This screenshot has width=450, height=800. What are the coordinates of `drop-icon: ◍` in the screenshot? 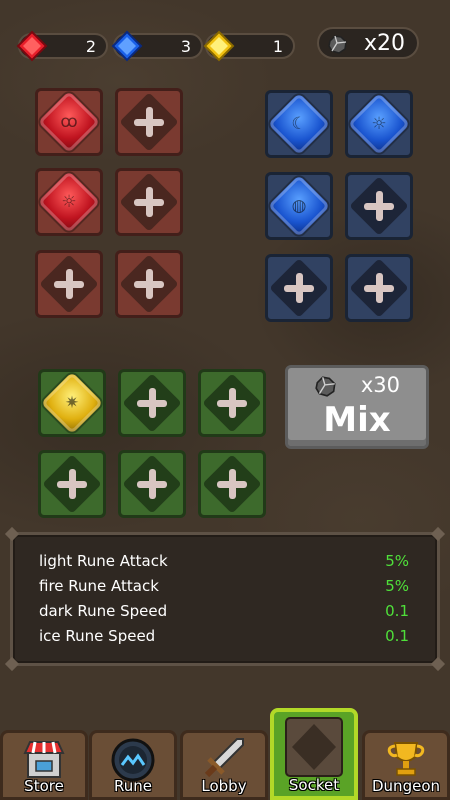 It's located at (299, 206).